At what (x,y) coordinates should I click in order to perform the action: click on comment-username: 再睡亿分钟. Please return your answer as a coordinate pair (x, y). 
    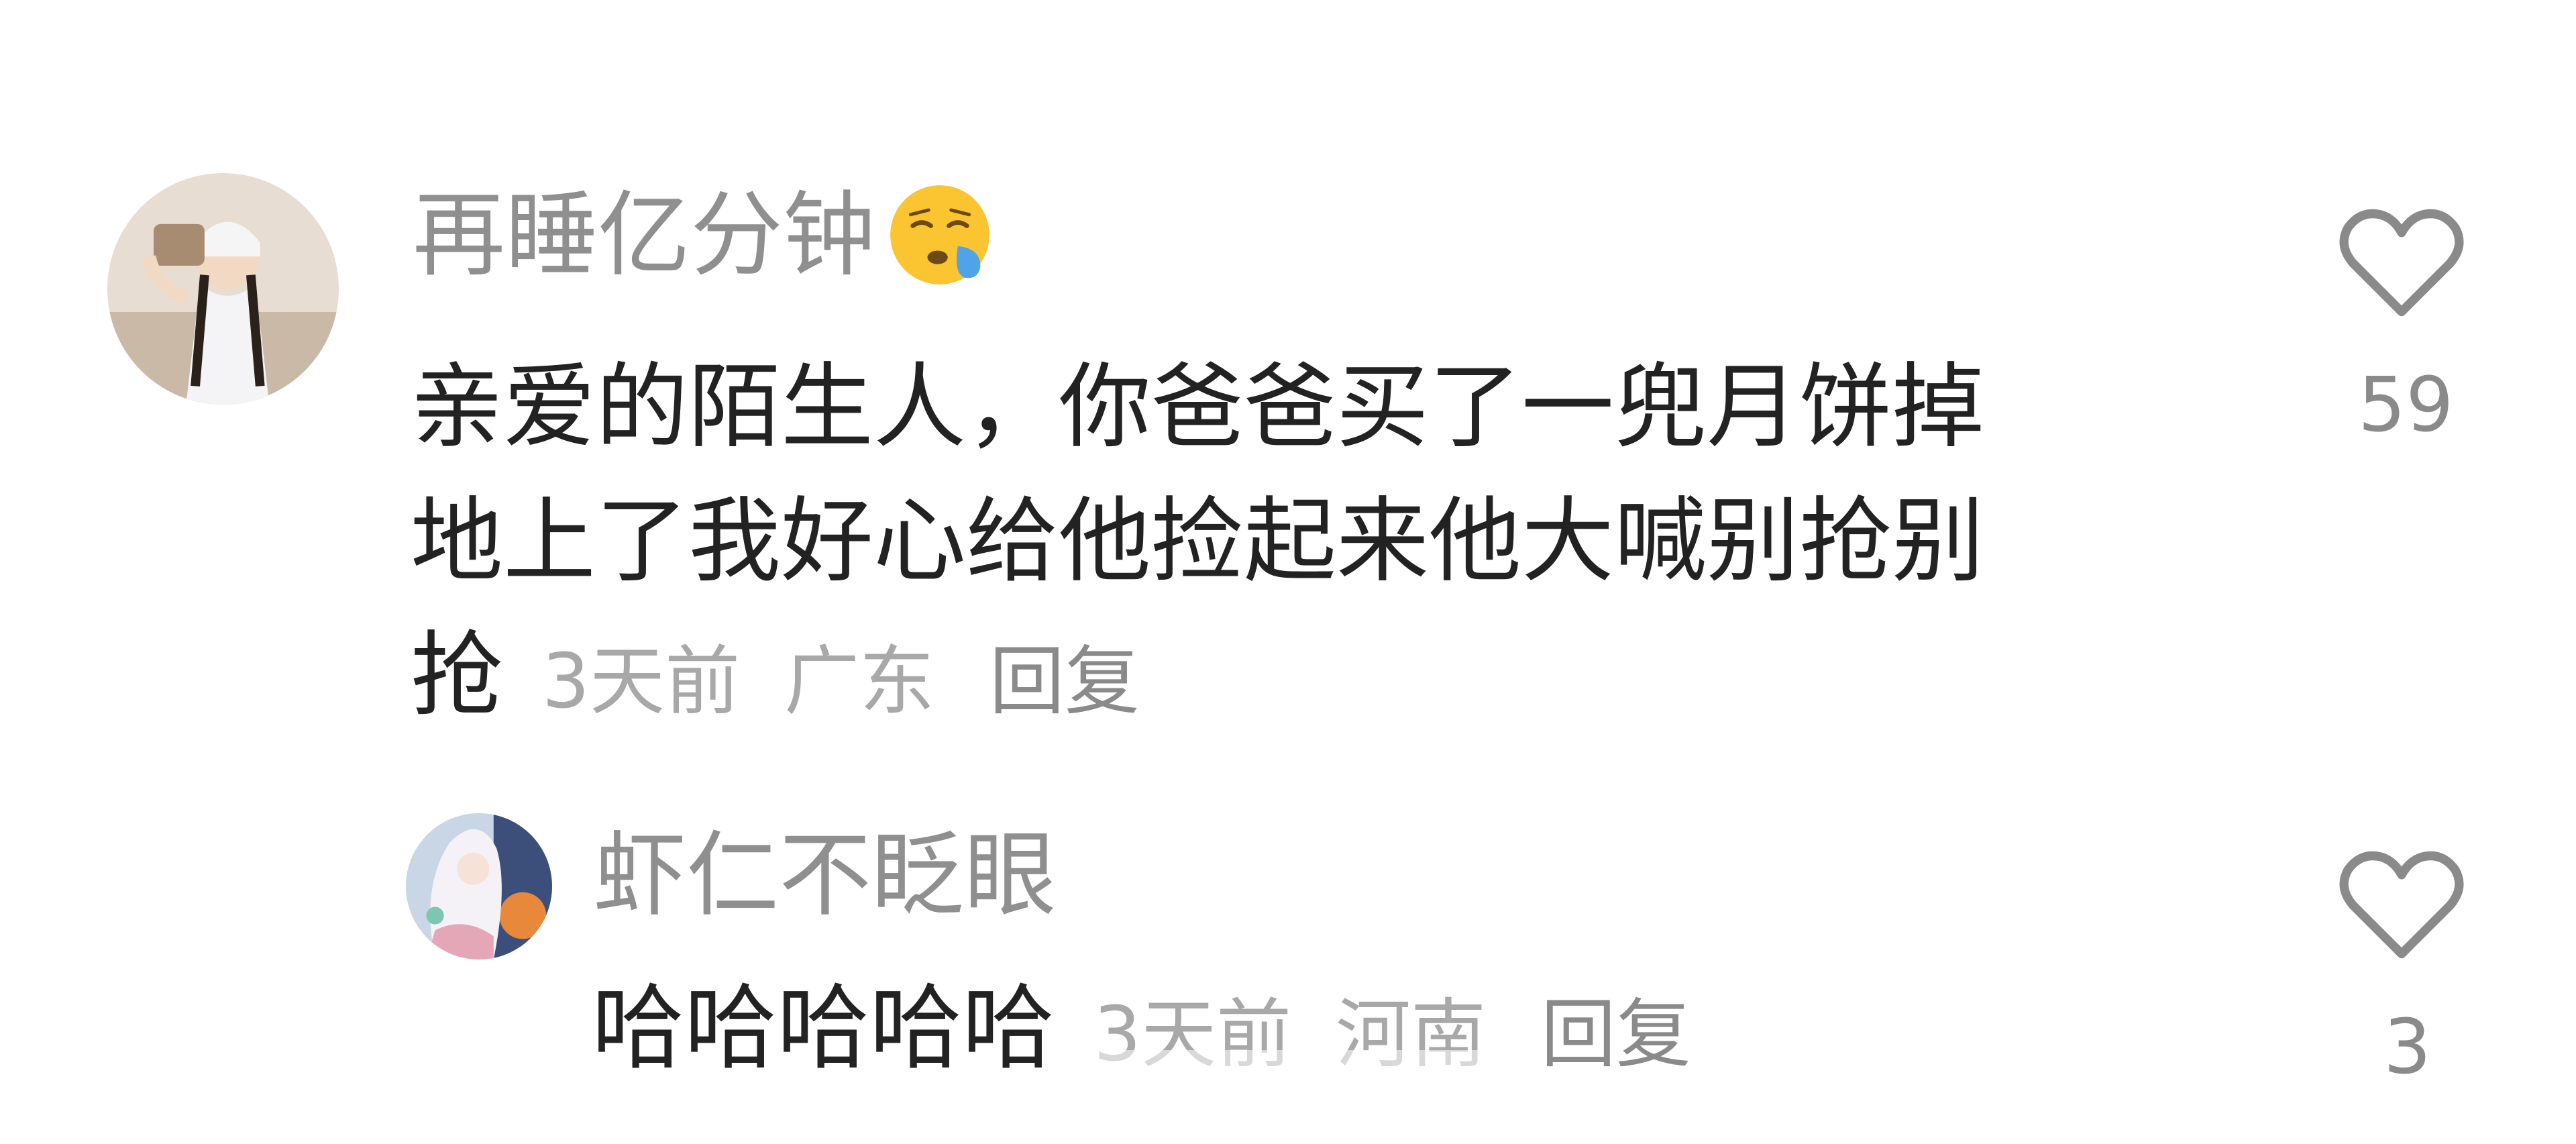
    Looking at the image, I should click on (704, 238).